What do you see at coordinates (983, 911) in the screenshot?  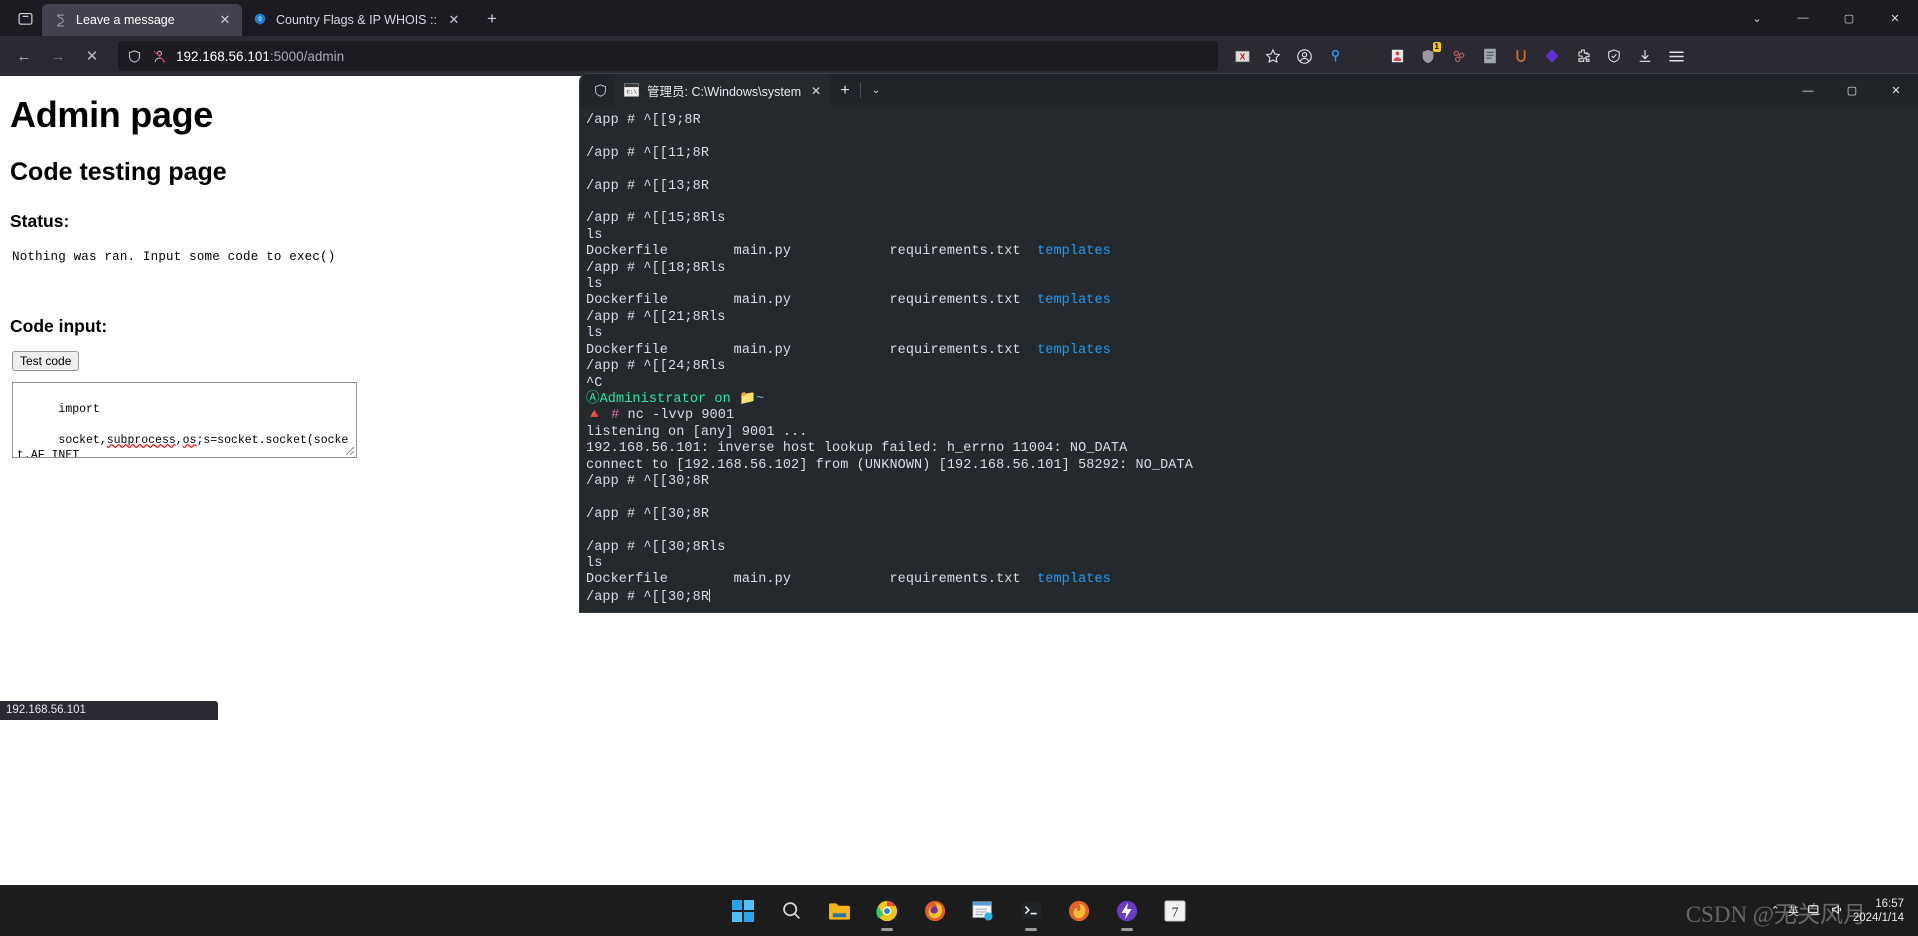 I see `app-window-icon` at bounding box center [983, 911].